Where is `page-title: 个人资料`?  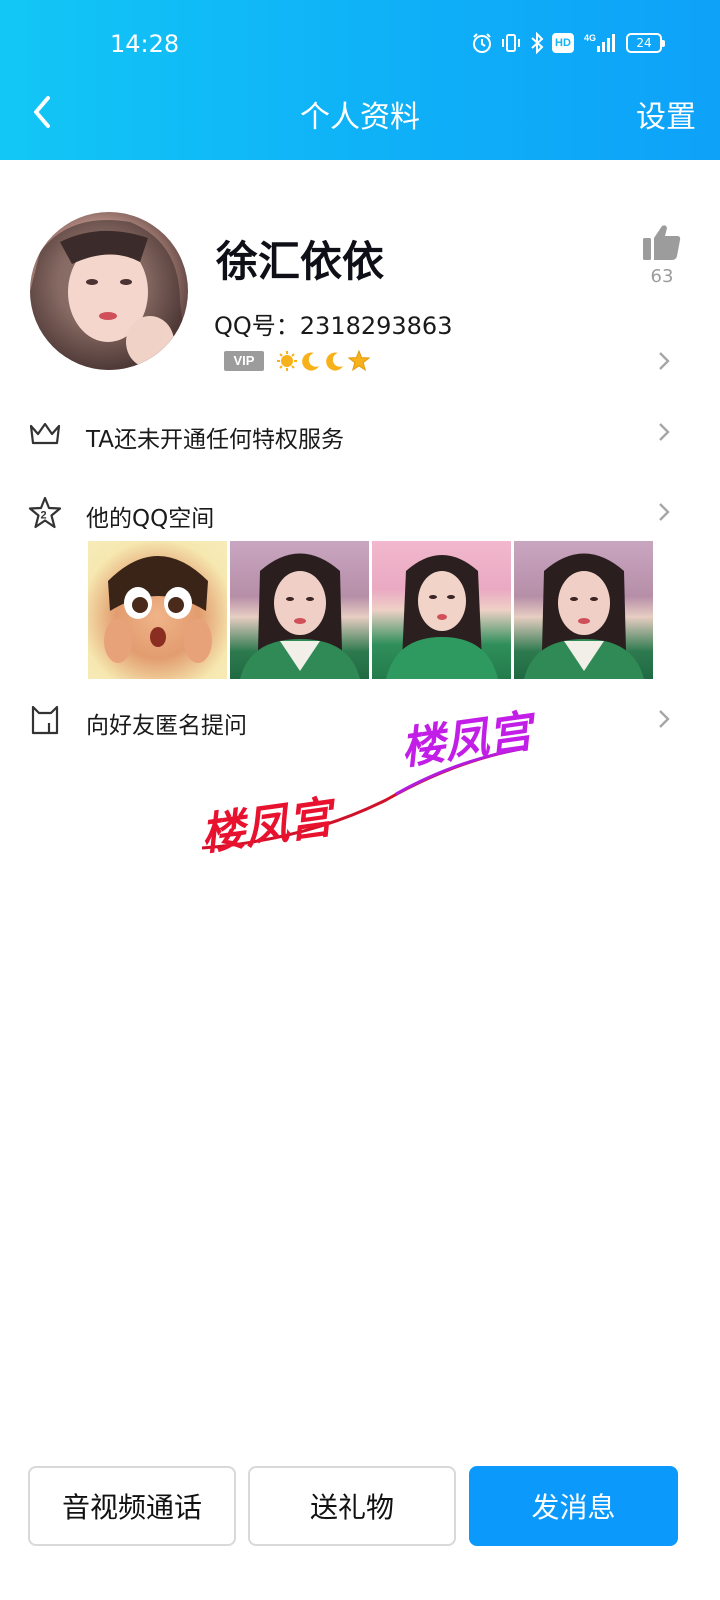
page-title: 个人资料 is located at coordinates (360, 117).